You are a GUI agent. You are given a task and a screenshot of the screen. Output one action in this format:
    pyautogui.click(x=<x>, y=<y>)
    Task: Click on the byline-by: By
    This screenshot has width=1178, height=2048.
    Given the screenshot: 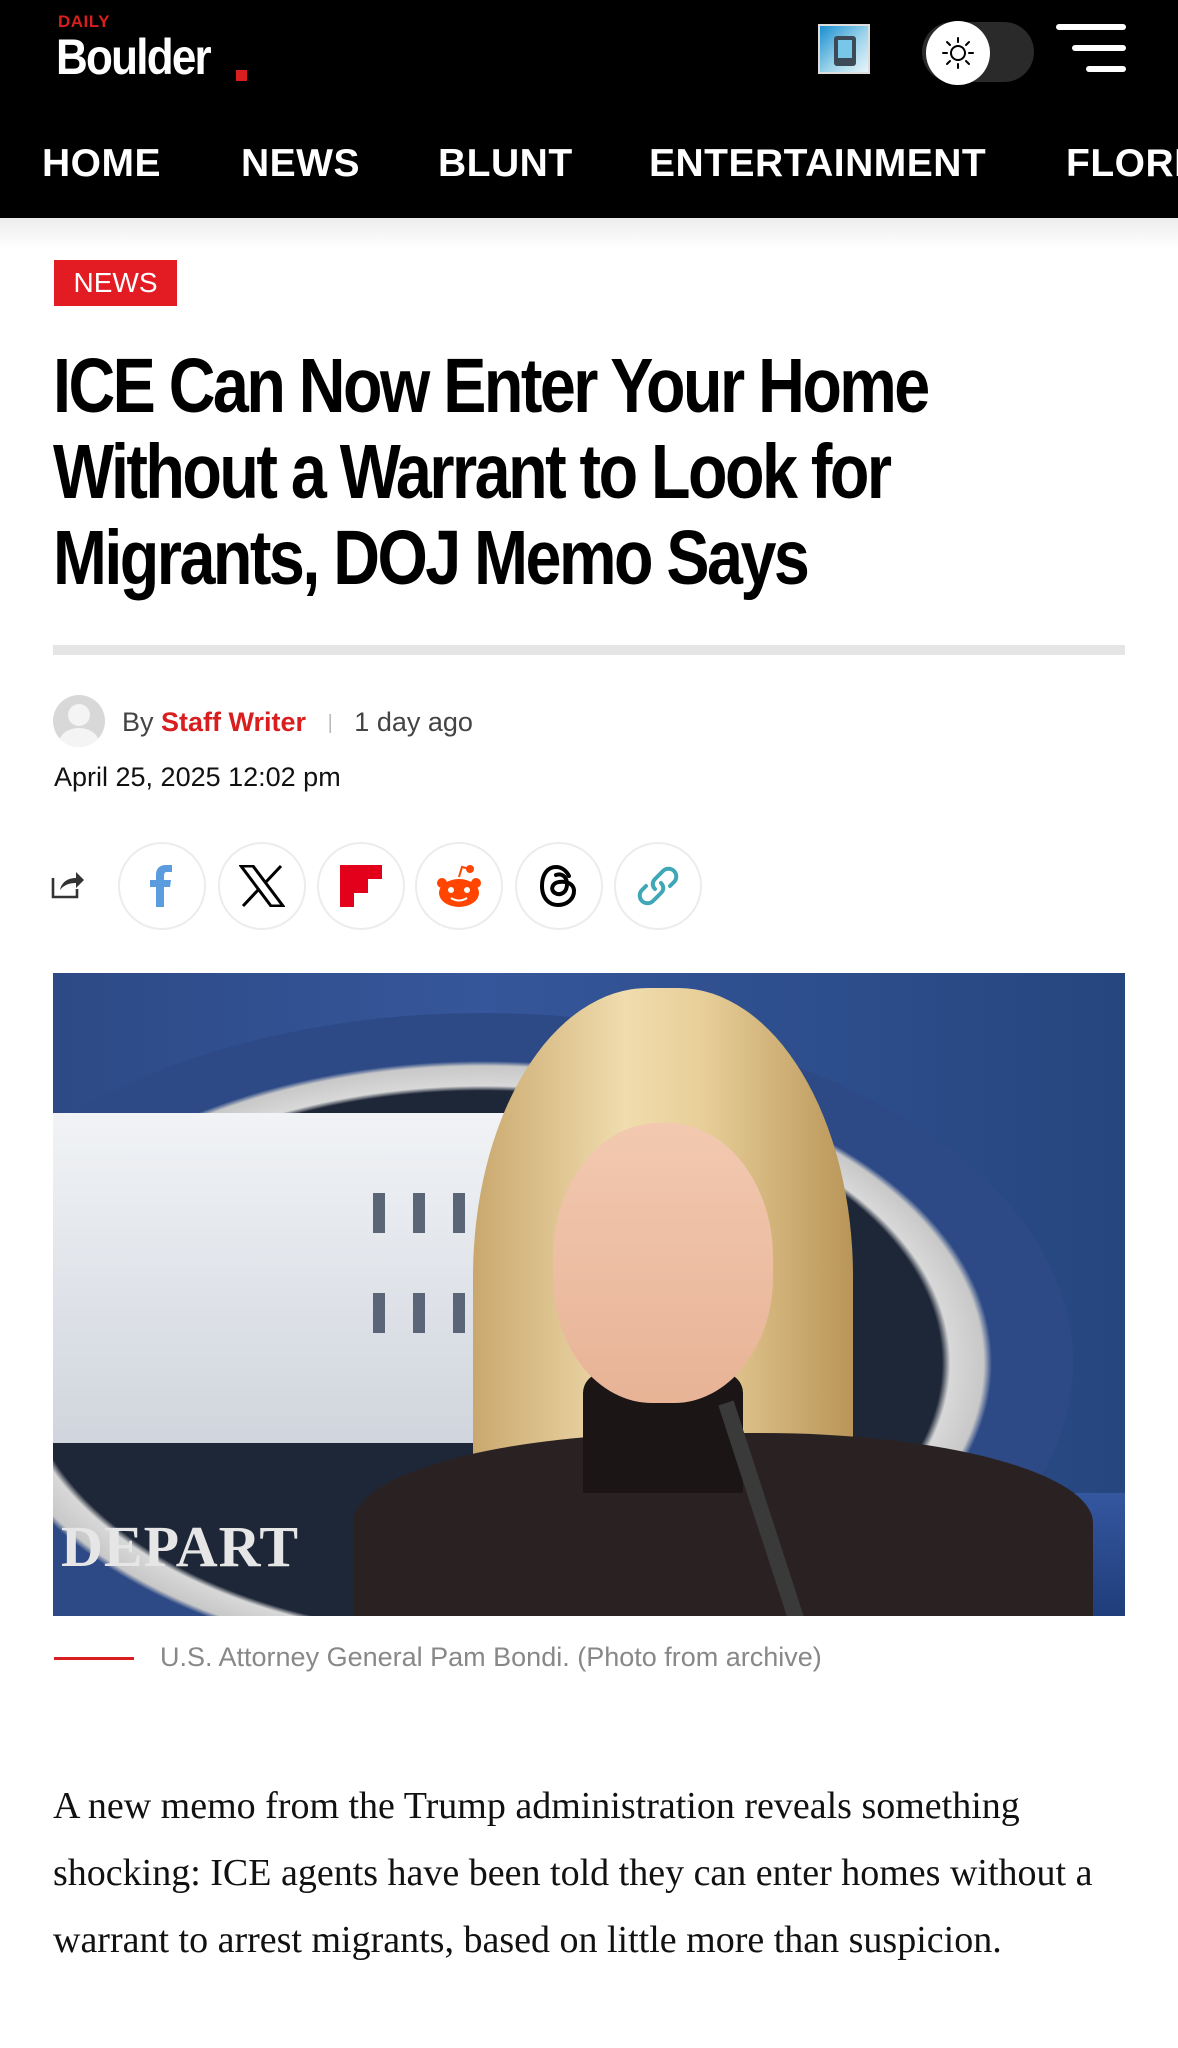 What is the action you would take?
    pyautogui.click(x=138, y=722)
    